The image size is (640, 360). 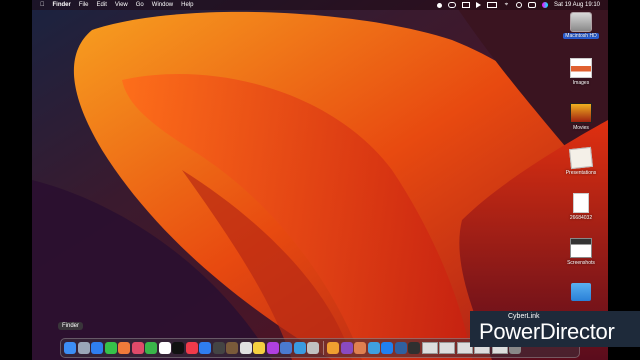 I want to click on desktop-icon-screenshots: Screenshots, so click(x=581, y=252).